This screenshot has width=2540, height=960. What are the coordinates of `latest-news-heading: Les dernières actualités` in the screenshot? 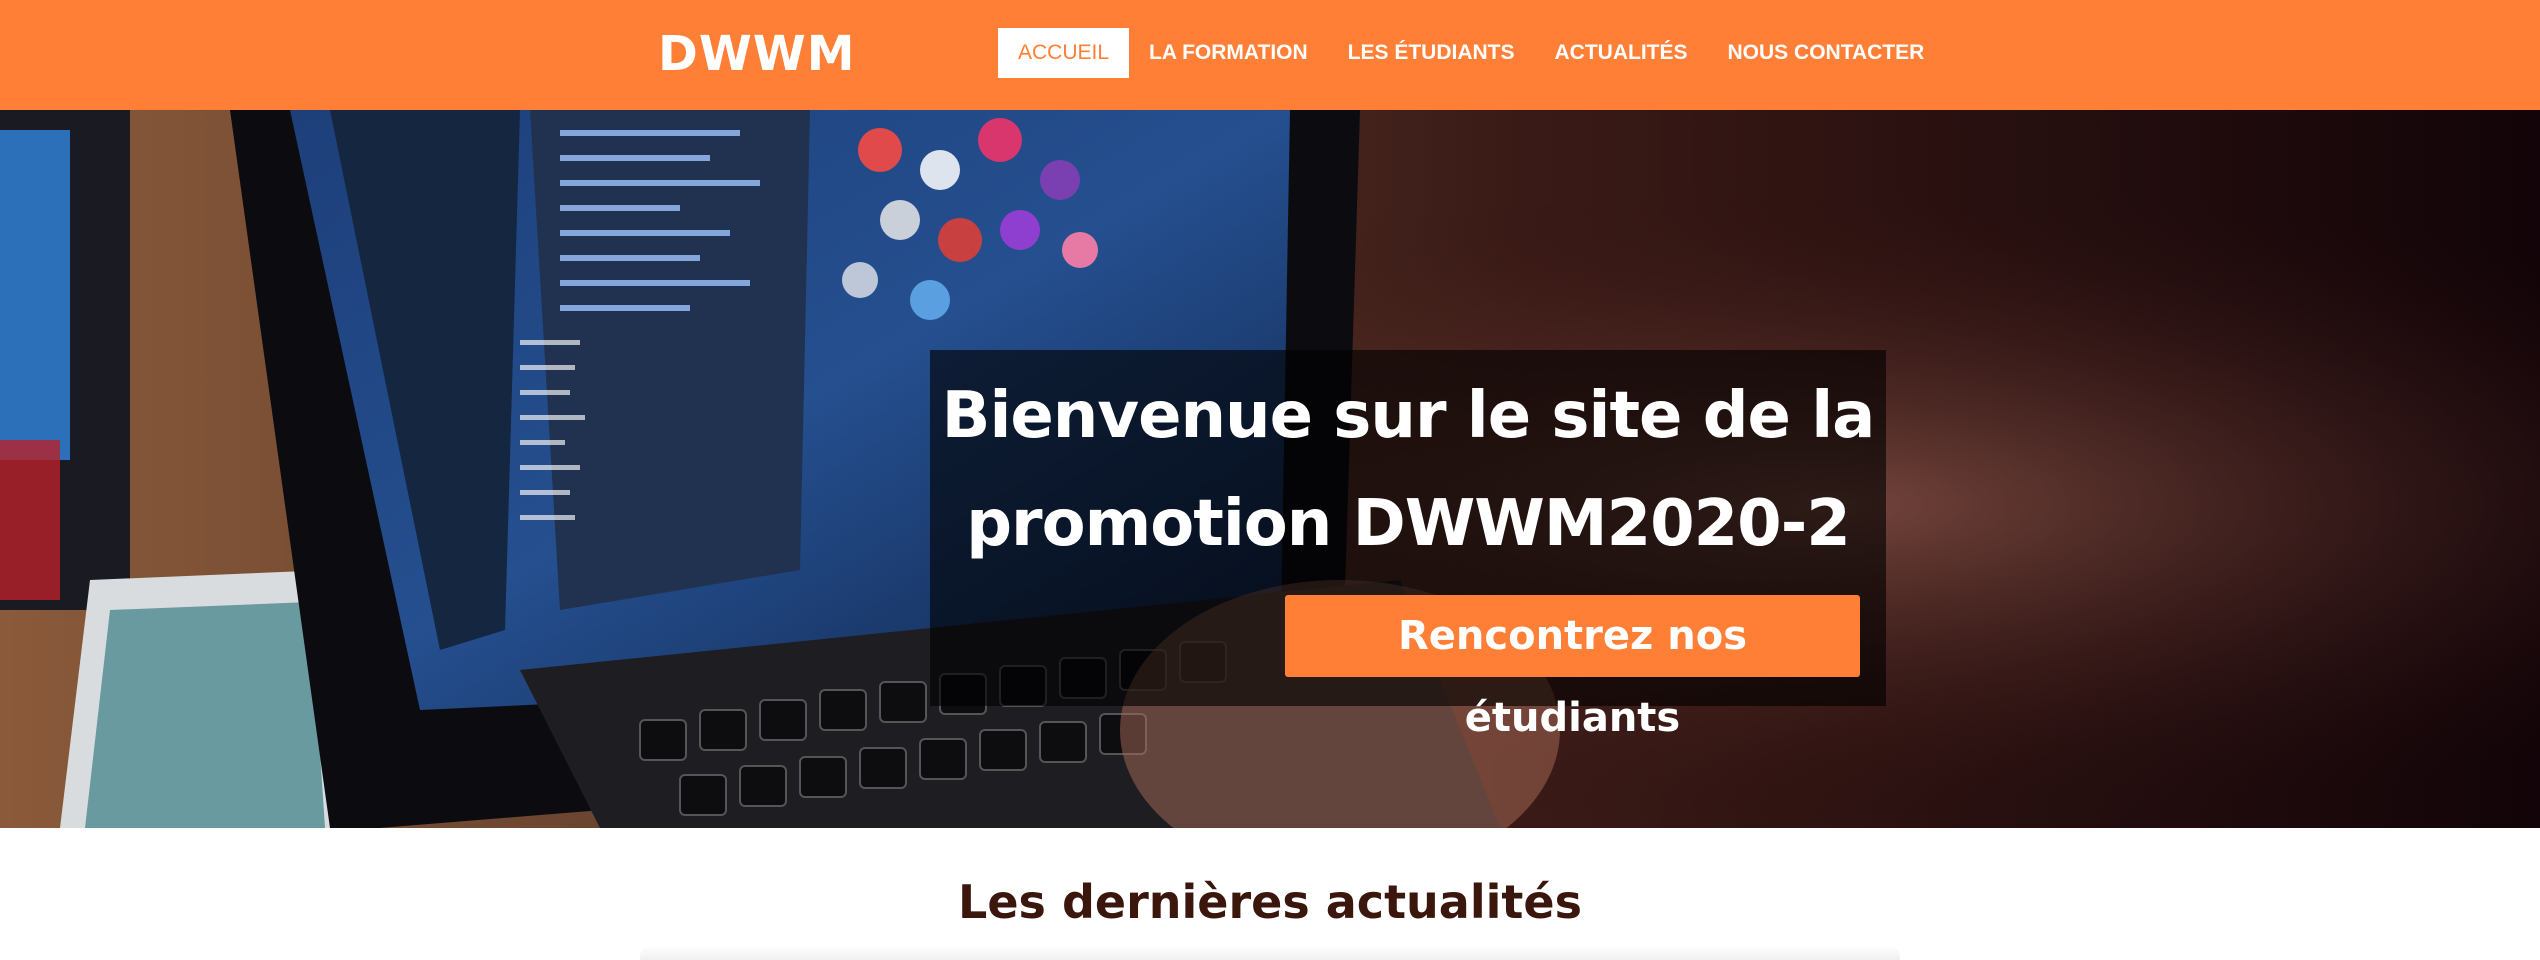 It's located at (1270, 902).